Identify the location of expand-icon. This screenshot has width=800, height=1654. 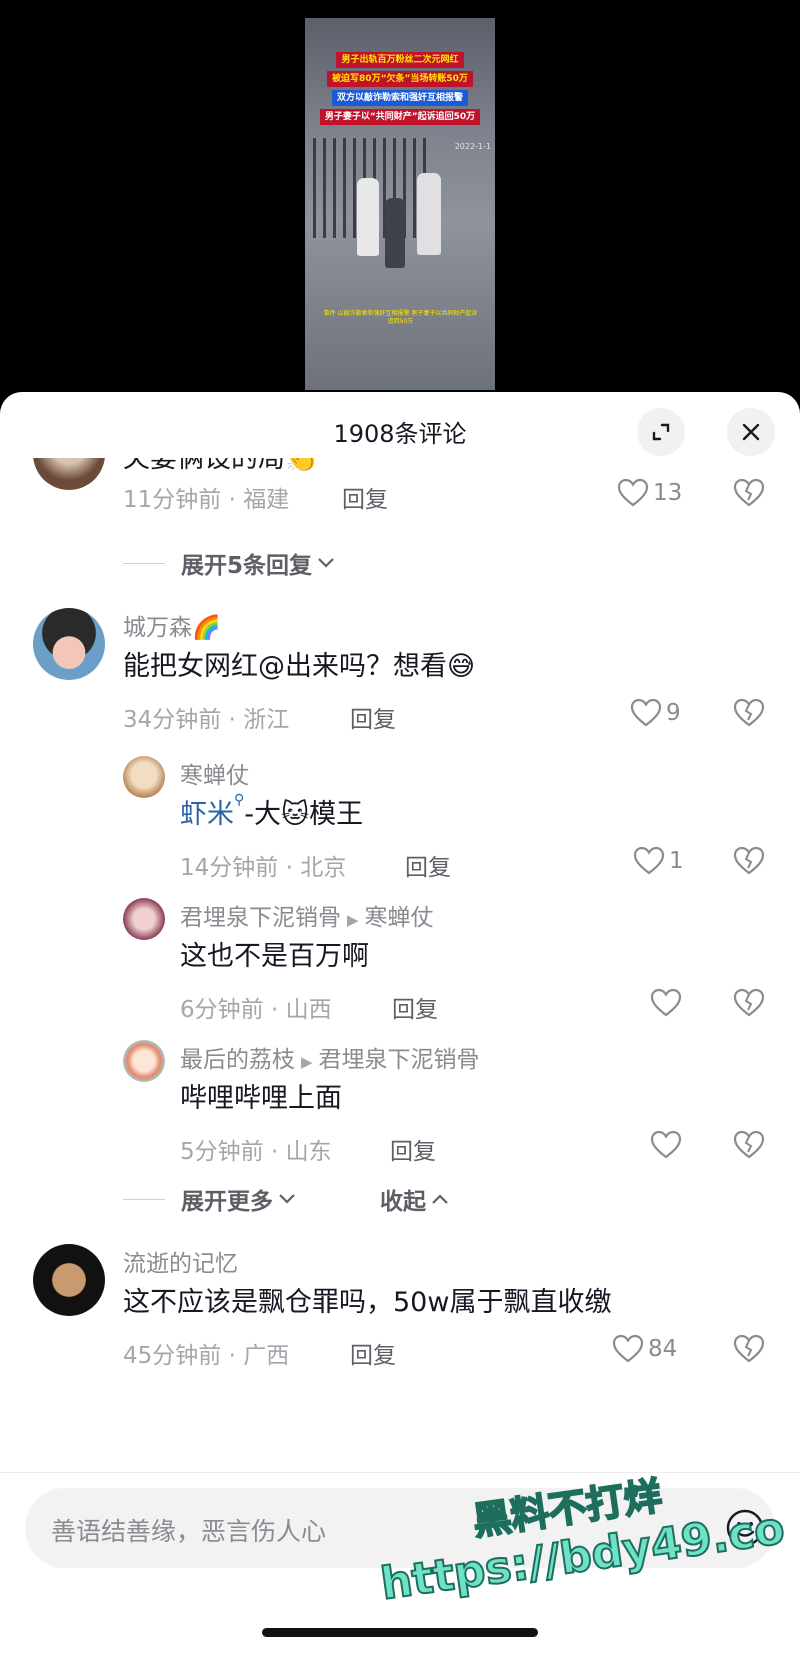
(661, 432).